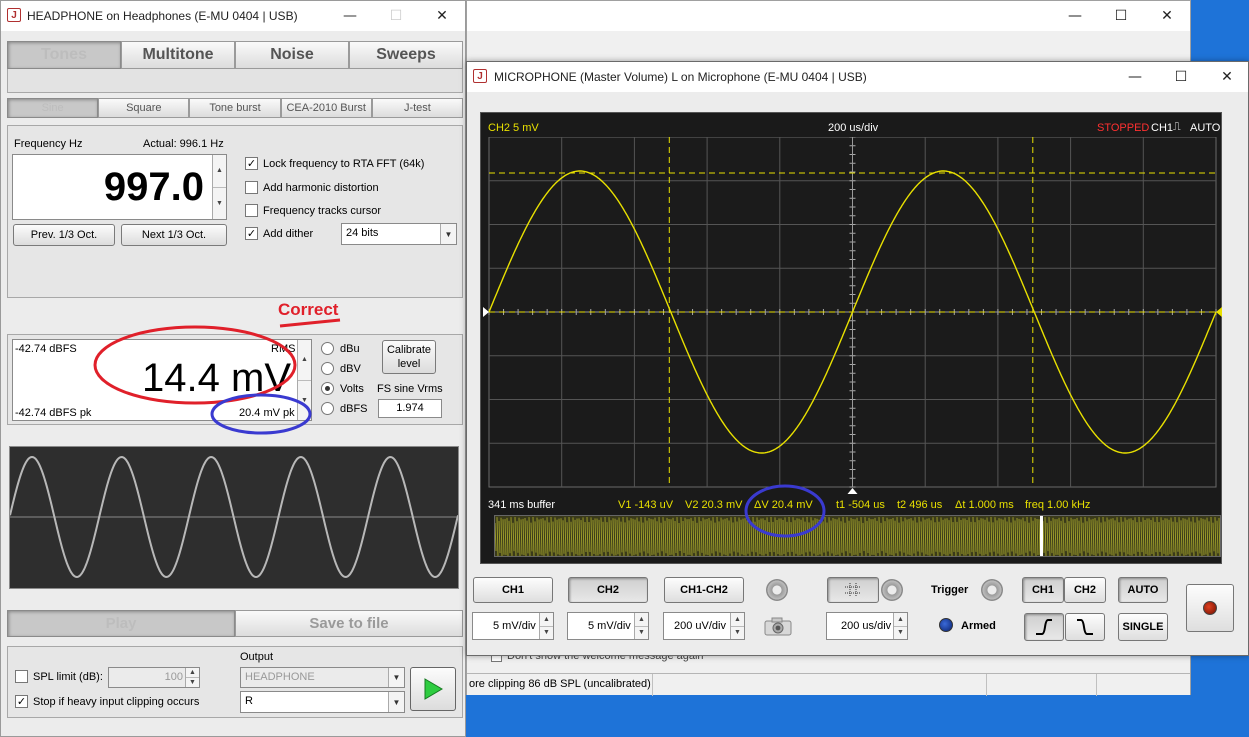 This screenshot has width=1249, height=737. Describe the element at coordinates (608, 626) in the screenshot. I see `ch2-volts-div: 5 mV/div ▲ ▼` at that location.